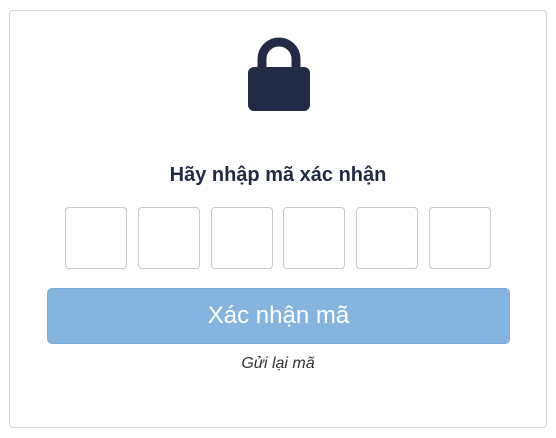 This screenshot has width=556, height=438. Describe the element at coordinates (278, 238) in the screenshot. I see `code-input-group` at that location.